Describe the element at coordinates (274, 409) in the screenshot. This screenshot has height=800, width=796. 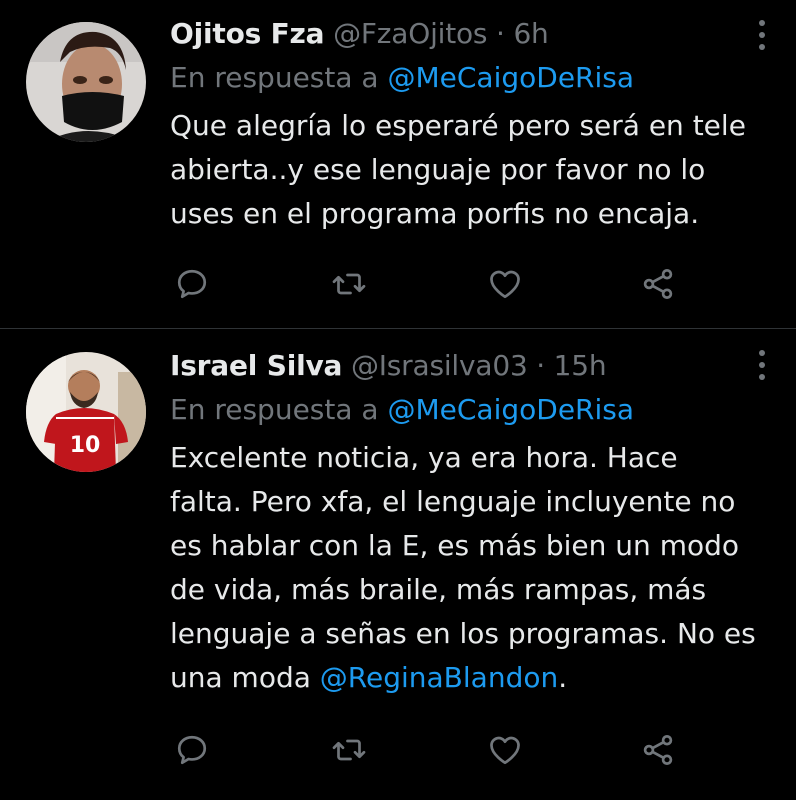
I see `reply-prefix: En respuesta a` at that location.